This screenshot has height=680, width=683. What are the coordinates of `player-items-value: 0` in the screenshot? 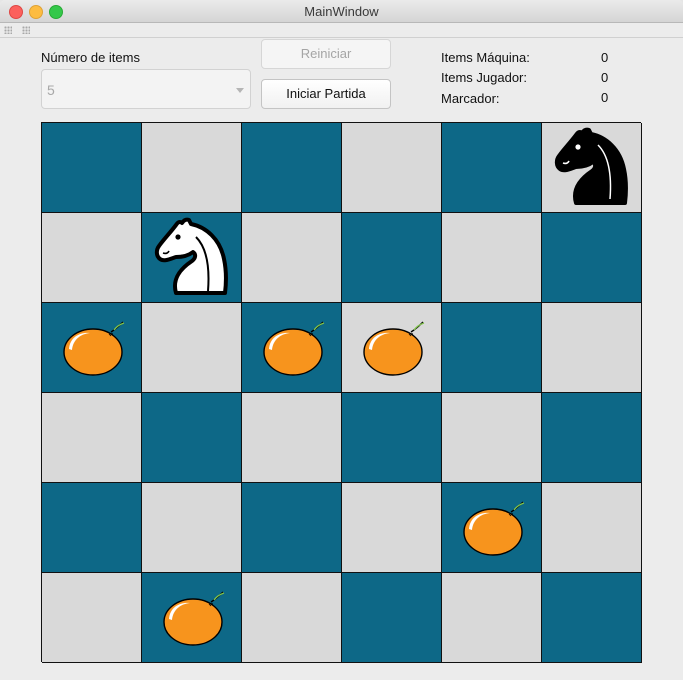 It's located at (605, 77).